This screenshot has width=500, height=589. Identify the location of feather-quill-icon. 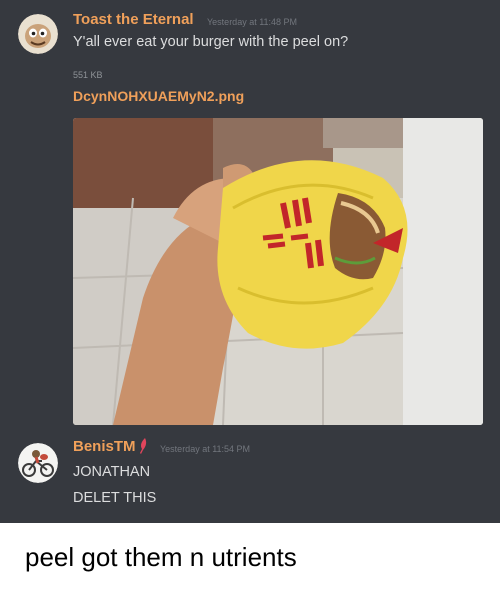
(143, 448).